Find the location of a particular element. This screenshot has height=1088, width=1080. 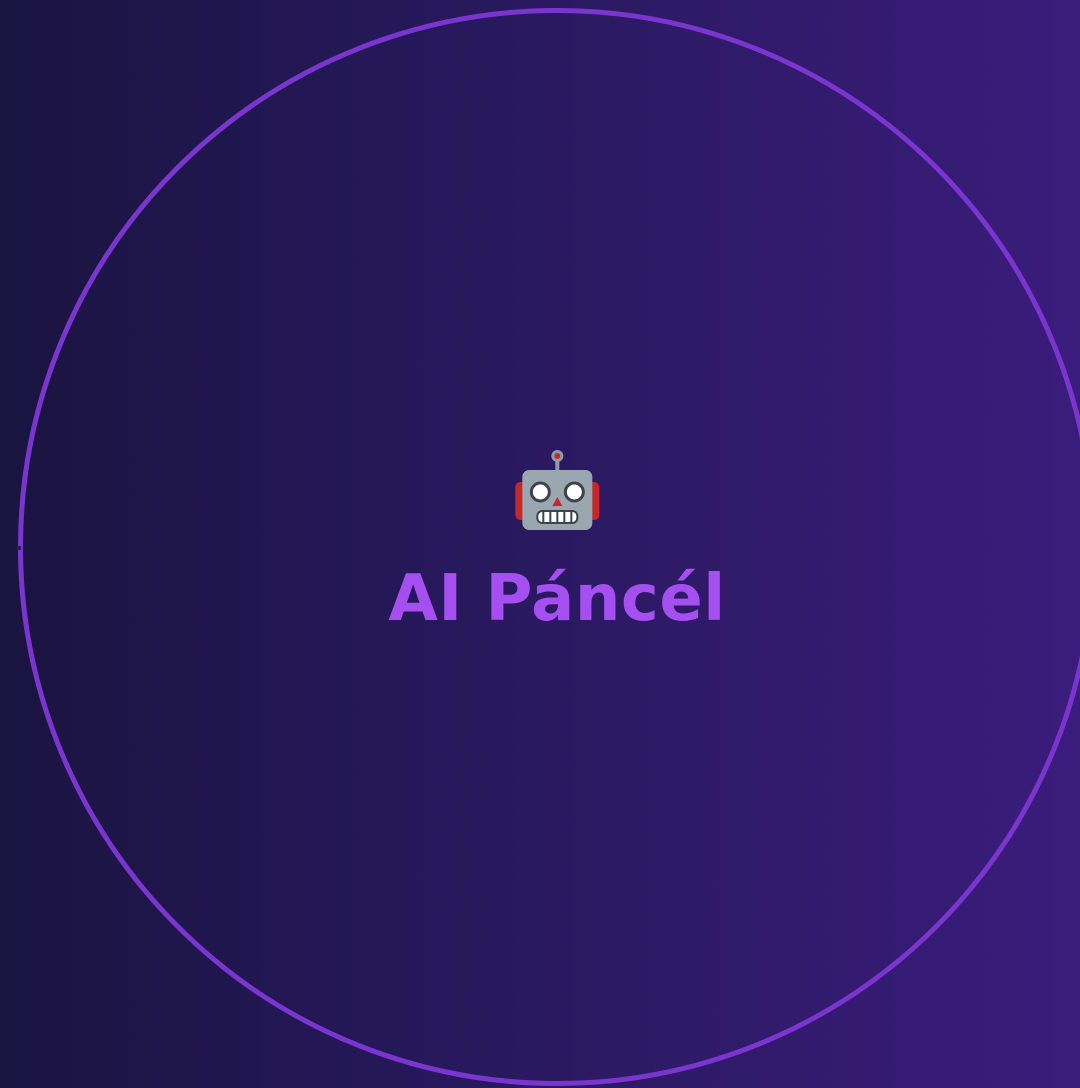

brand-block: AI Páncél is located at coordinates (556, 541).